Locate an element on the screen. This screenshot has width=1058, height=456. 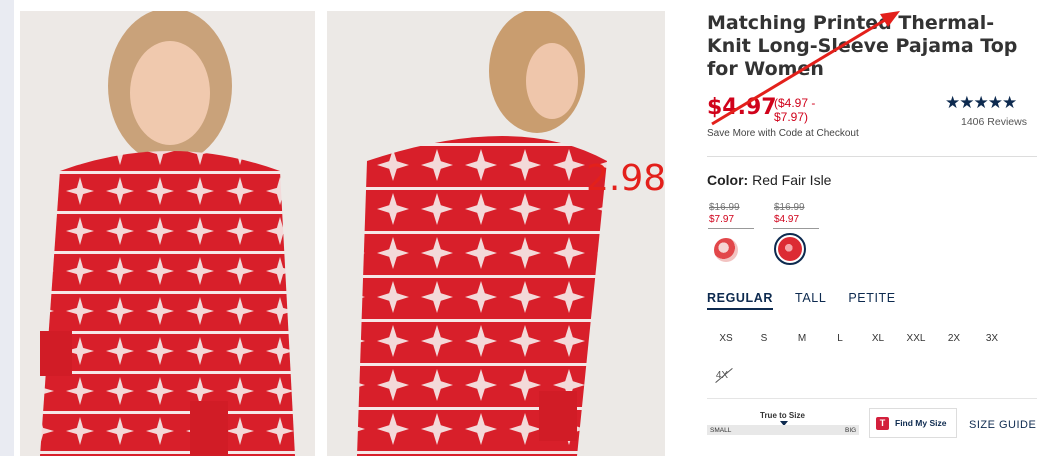
swatch-2-price: $16.99 $4.97 is located at coordinates (789, 214).